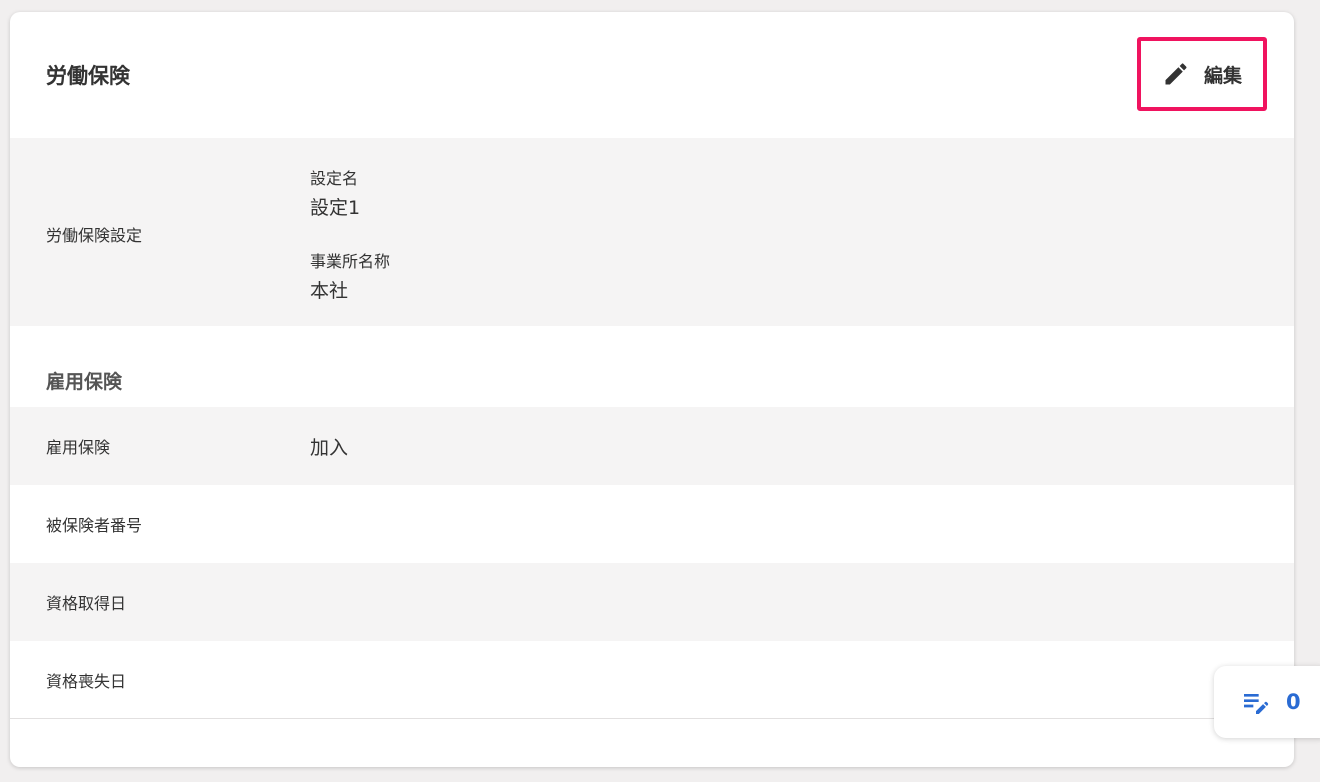 This screenshot has height=782, width=1320. Describe the element at coordinates (78, 447) in the screenshot. I see `row-label: 雇用保険` at that location.